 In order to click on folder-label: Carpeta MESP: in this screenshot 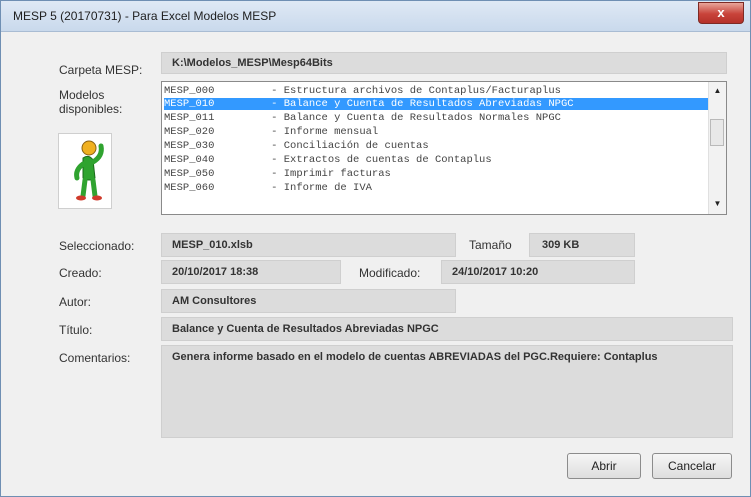, I will do `click(101, 70)`.